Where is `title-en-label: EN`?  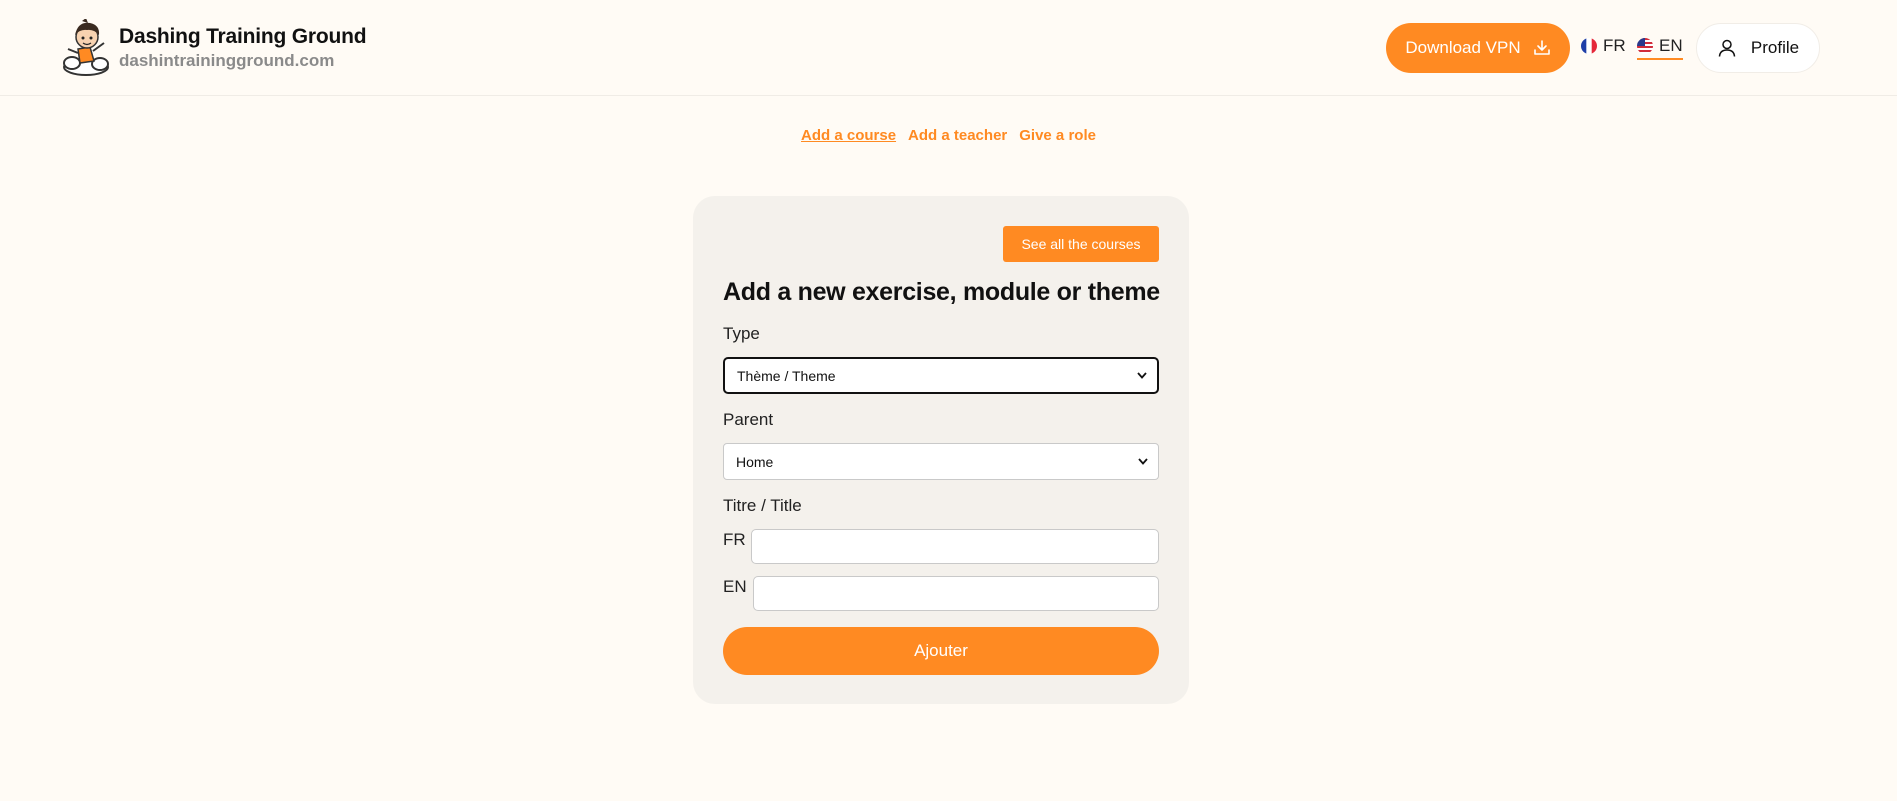 title-en-label: EN is located at coordinates (735, 586).